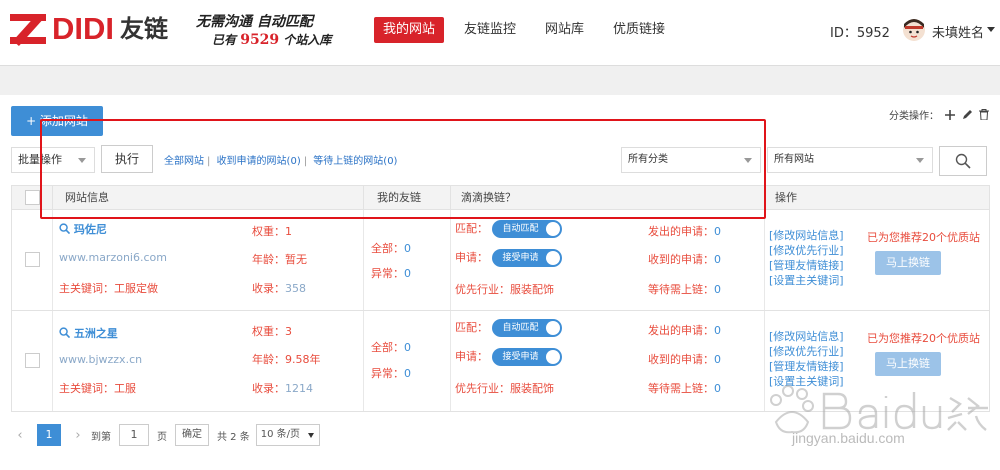 This screenshot has height=470, width=1000. Describe the element at coordinates (279, 259) in the screenshot. I see `site-age: 年龄：暂无` at that location.